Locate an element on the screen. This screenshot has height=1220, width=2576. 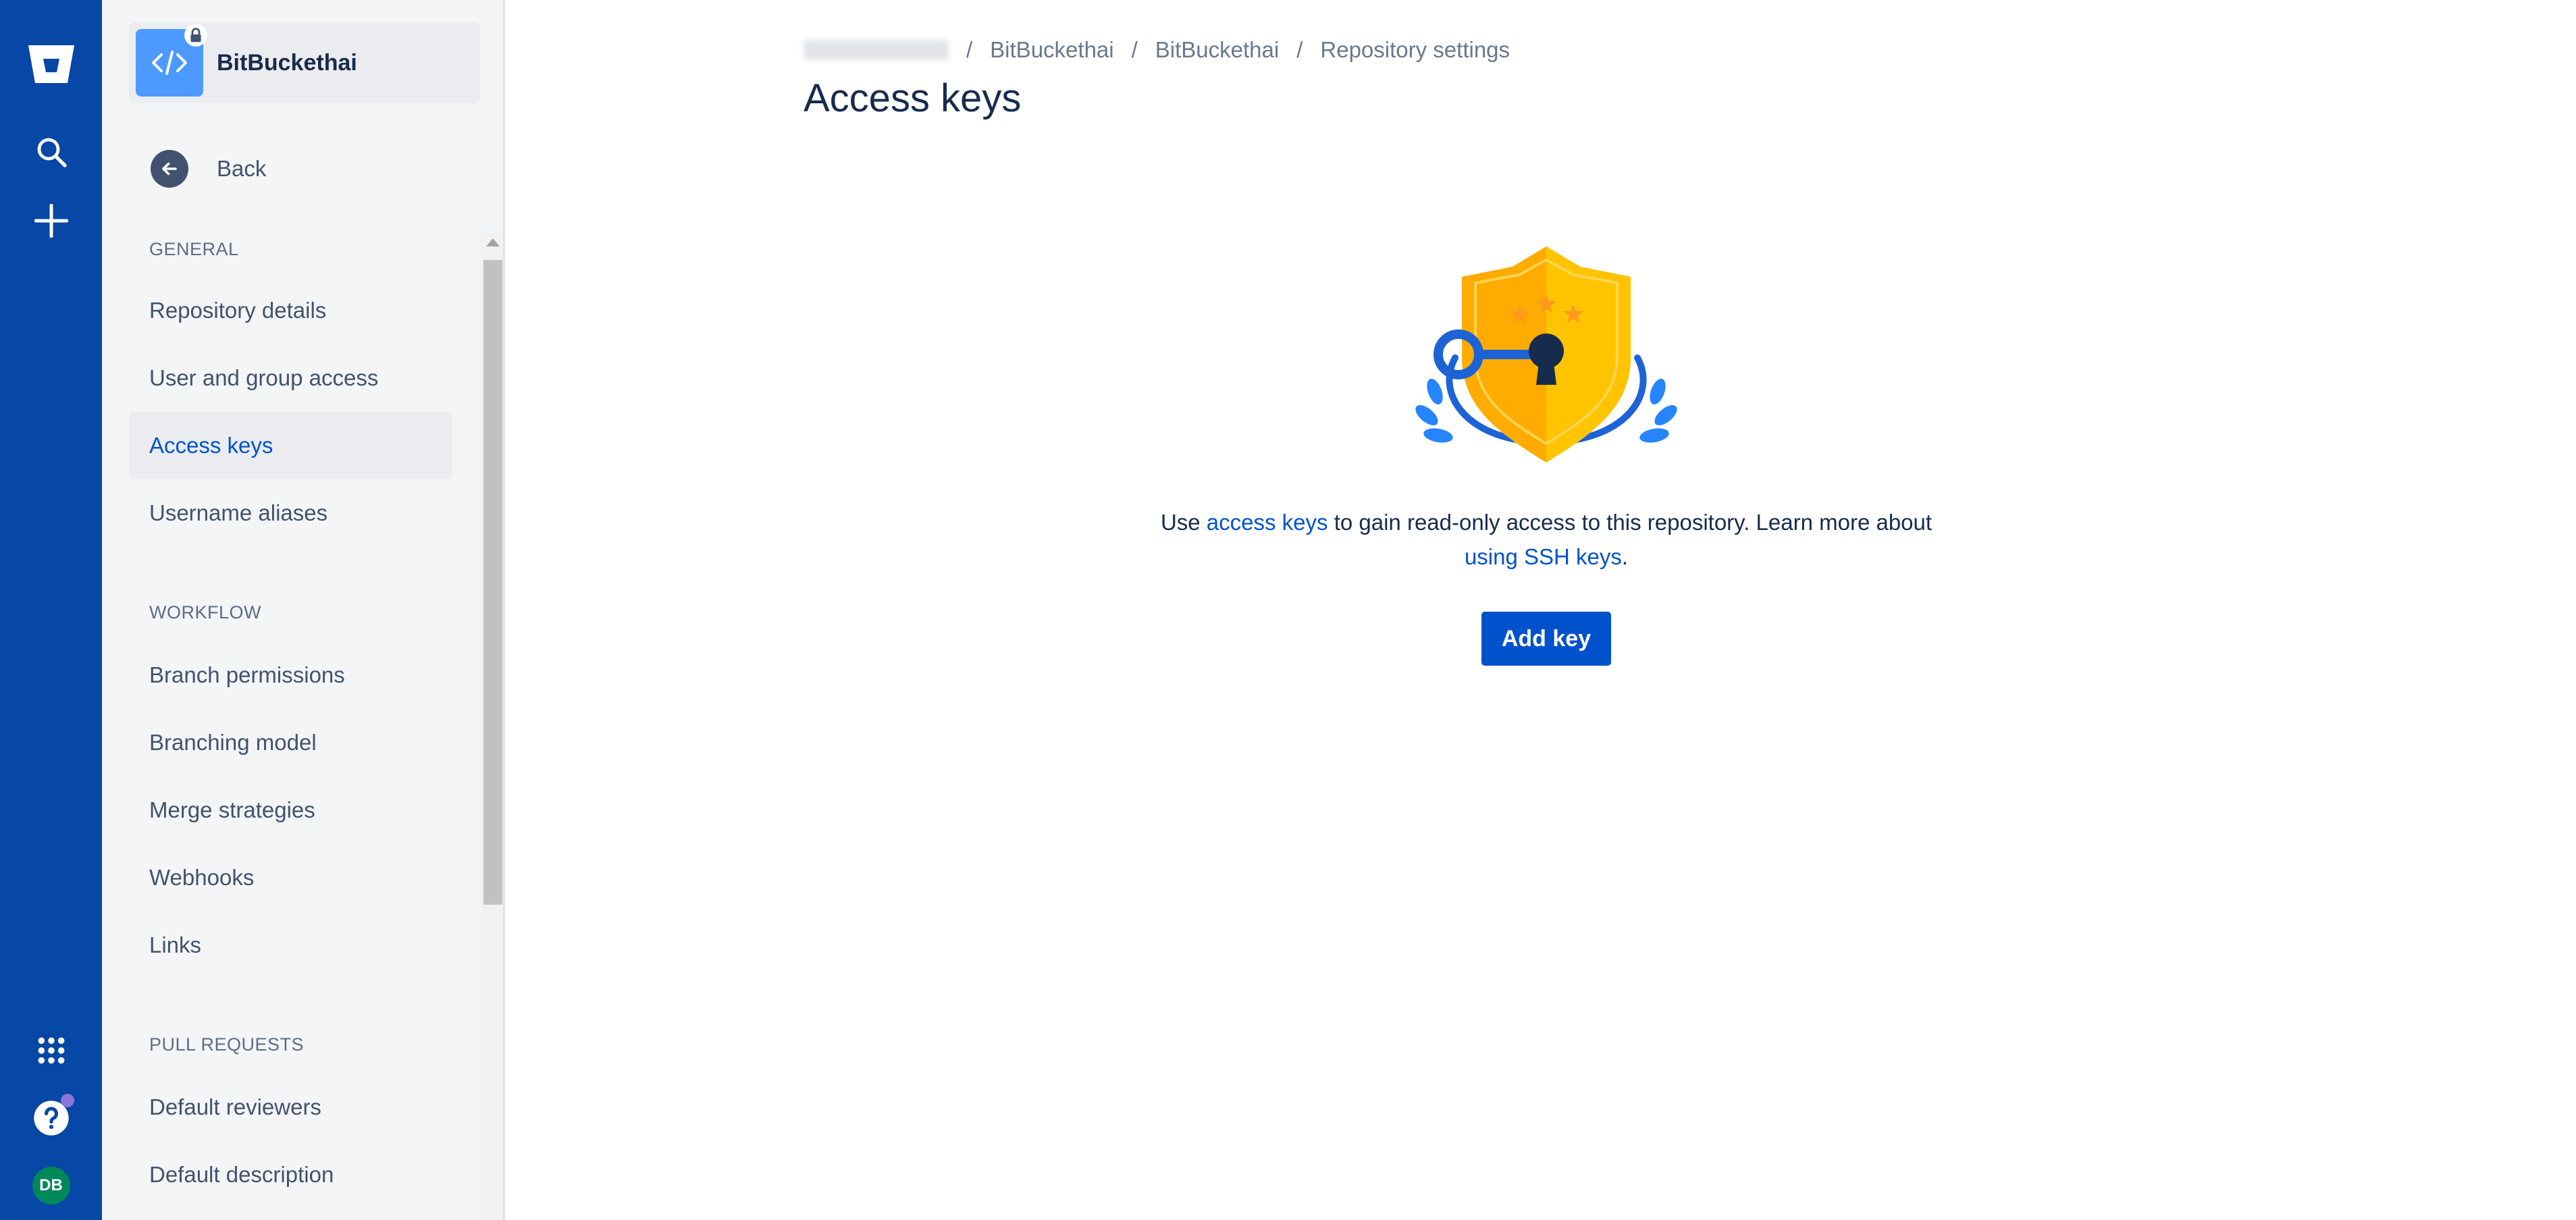
arrow-left-icon is located at coordinates (170, 169).